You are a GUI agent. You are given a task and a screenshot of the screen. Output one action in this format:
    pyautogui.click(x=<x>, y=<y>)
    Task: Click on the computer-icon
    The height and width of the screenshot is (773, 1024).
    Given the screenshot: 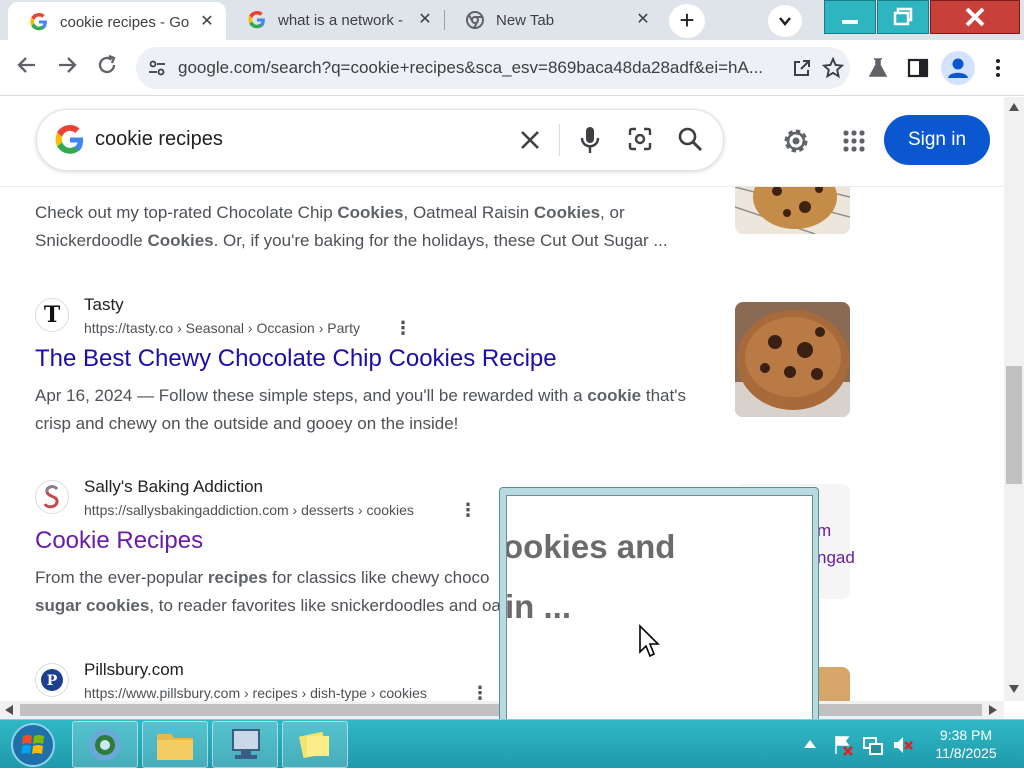 What is the action you would take?
    pyautogui.click(x=246, y=744)
    